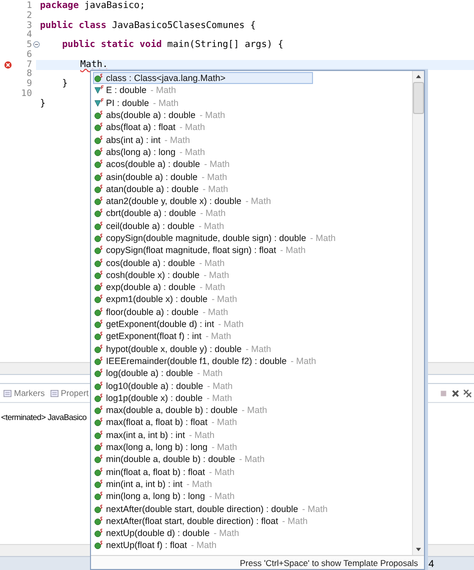 This screenshot has width=474, height=570. What do you see at coordinates (217, 238) in the screenshot?
I see `proposal-item: copySign(double magnitude, double sign) : double - Math` at bounding box center [217, 238].